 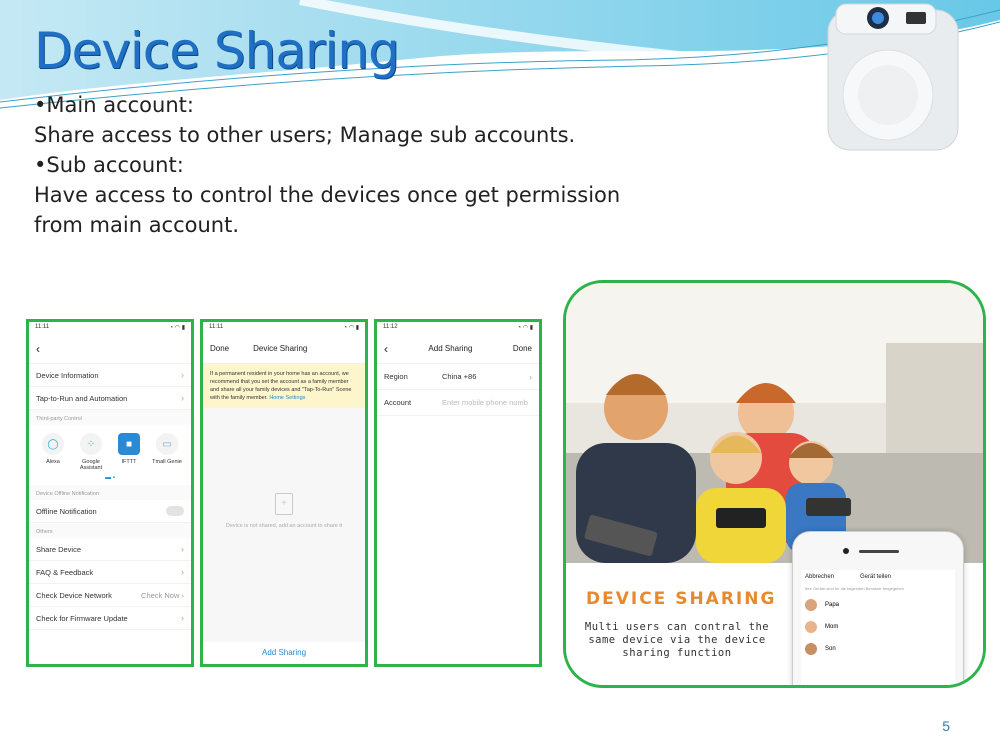 What do you see at coordinates (832, 627) in the screenshot?
I see `contact-name: Mom` at bounding box center [832, 627].